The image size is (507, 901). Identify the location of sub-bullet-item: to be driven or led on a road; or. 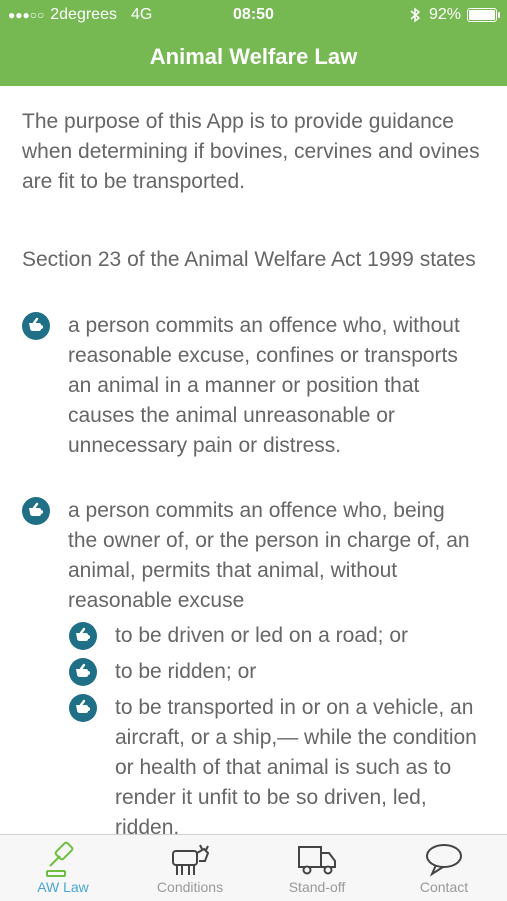
(279, 636).